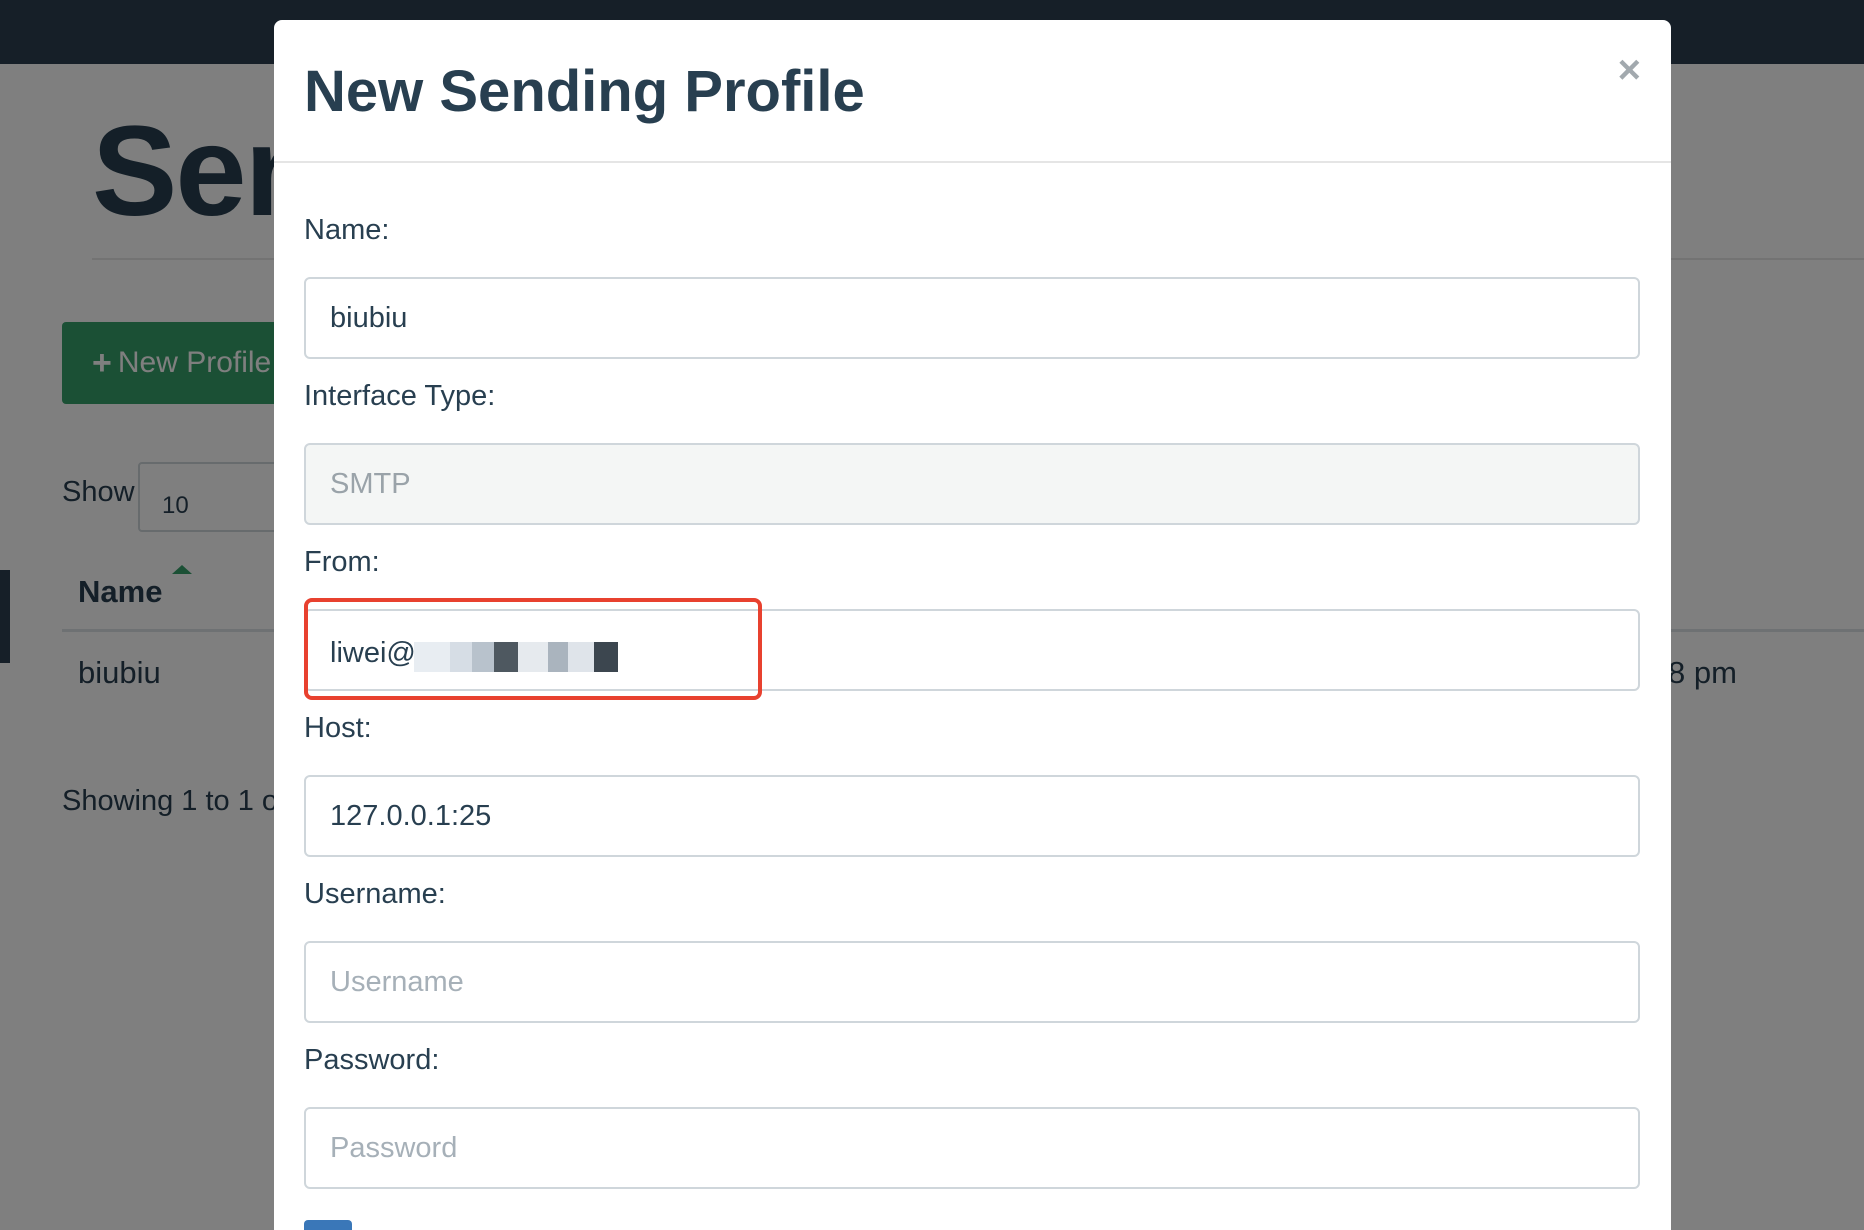 The height and width of the screenshot is (1230, 1864). Describe the element at coordinates (584, 91) in the screenshot. I see `modal-title: New Sending Profile` at that location.